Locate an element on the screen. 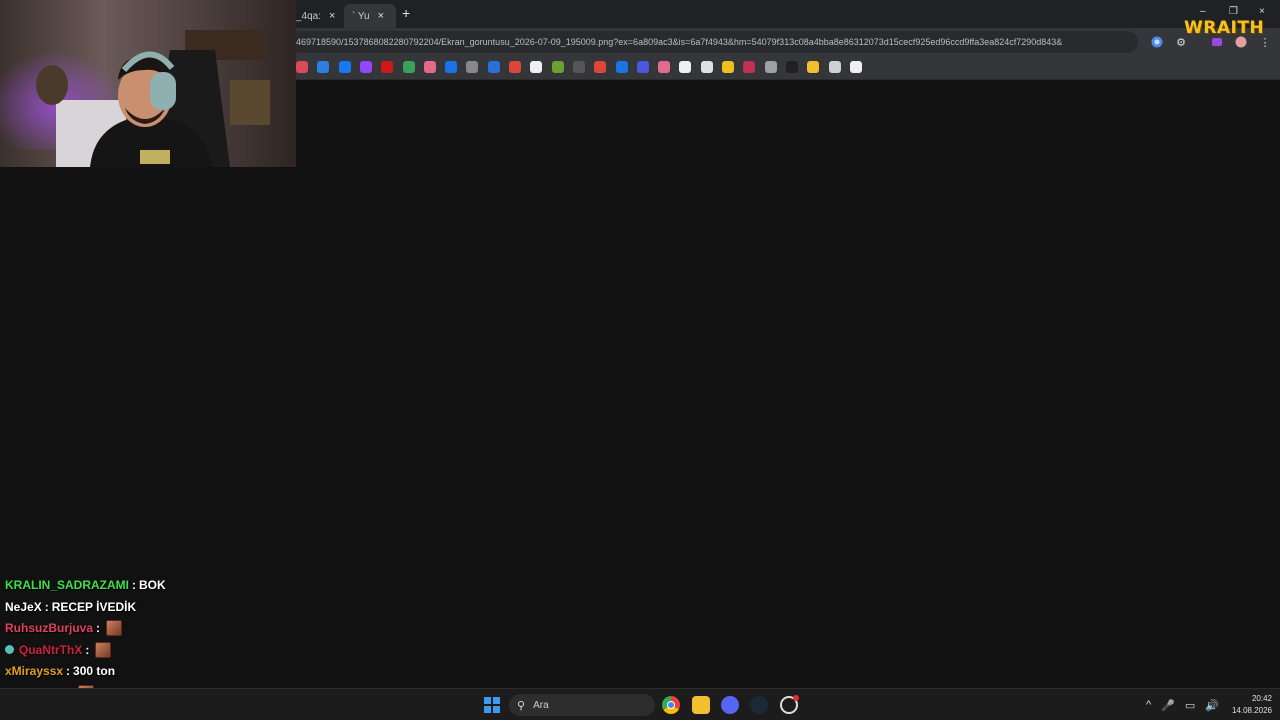  network-icon: ▭ is located at coordinates (1190, 705).